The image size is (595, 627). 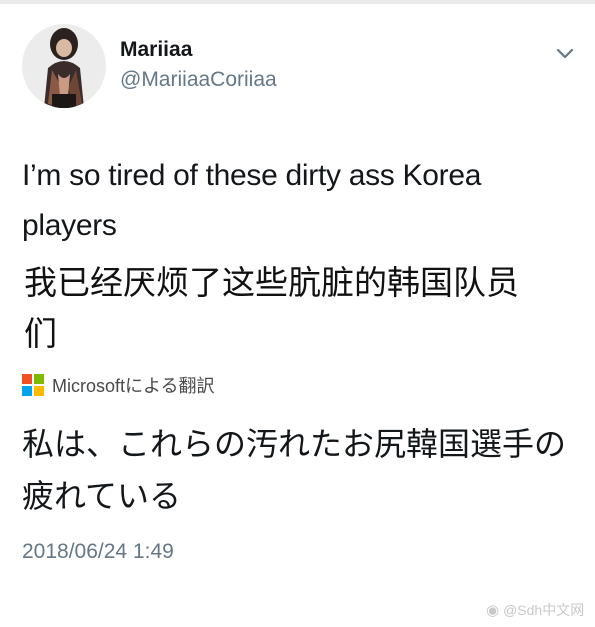 I want to click on microsoft-logo-icon, so click(x=33, y=385).